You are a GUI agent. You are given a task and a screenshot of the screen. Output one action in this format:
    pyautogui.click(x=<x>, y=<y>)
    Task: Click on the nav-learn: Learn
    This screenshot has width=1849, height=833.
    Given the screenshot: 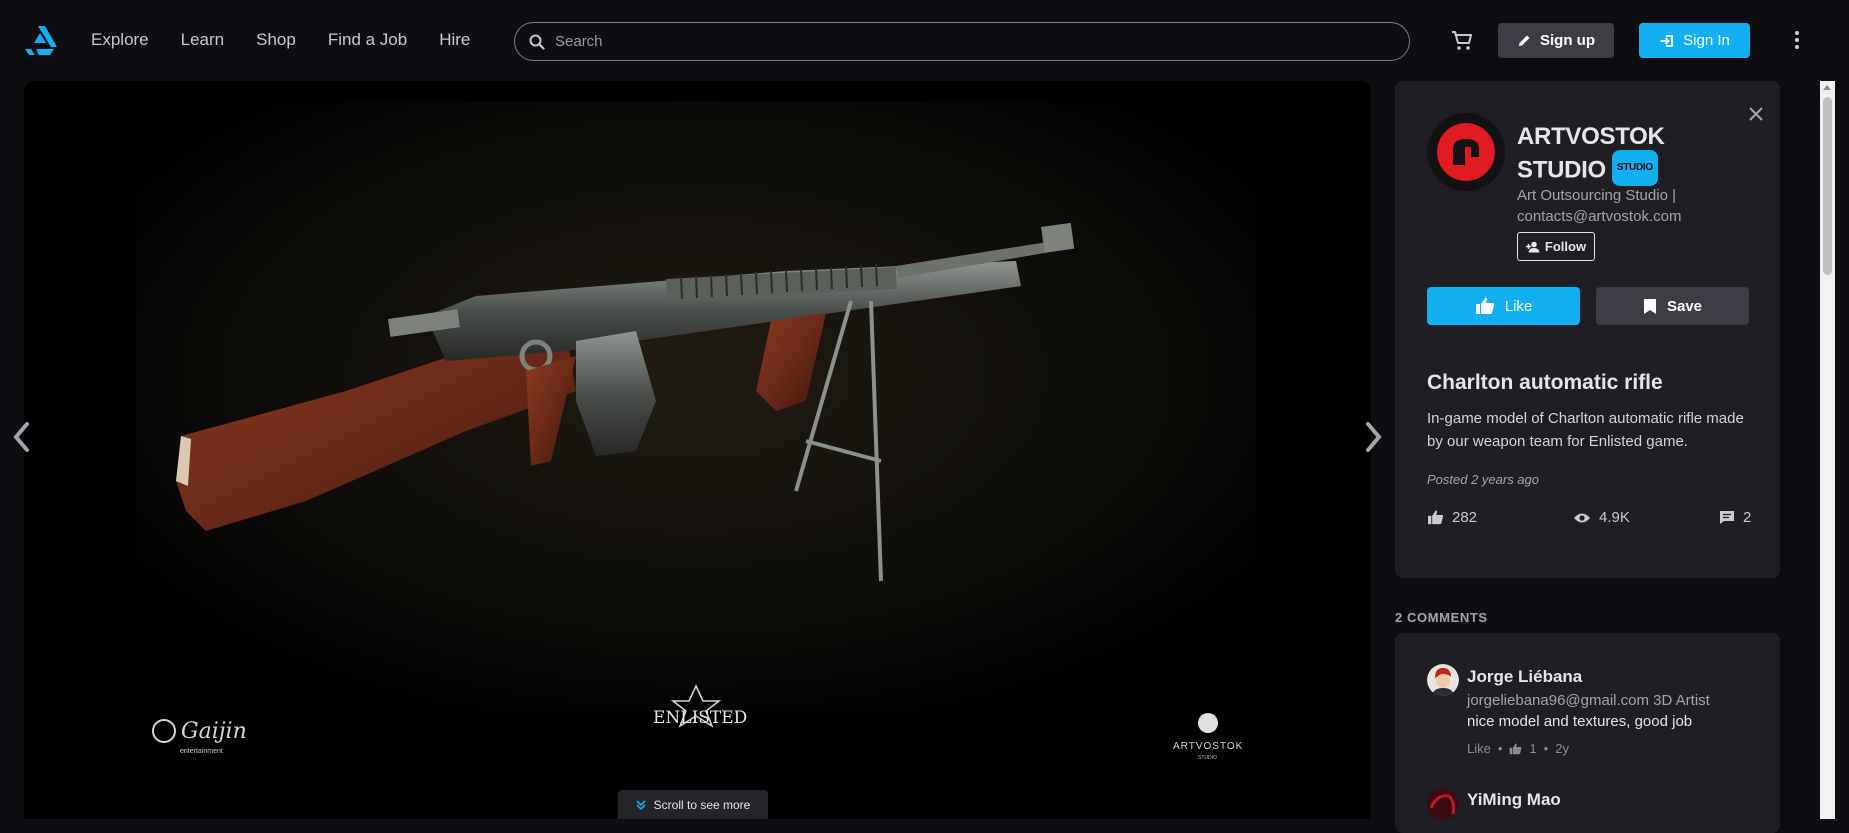 What is the action you would take?
    pyautogui.click(x=202, y=40)
    